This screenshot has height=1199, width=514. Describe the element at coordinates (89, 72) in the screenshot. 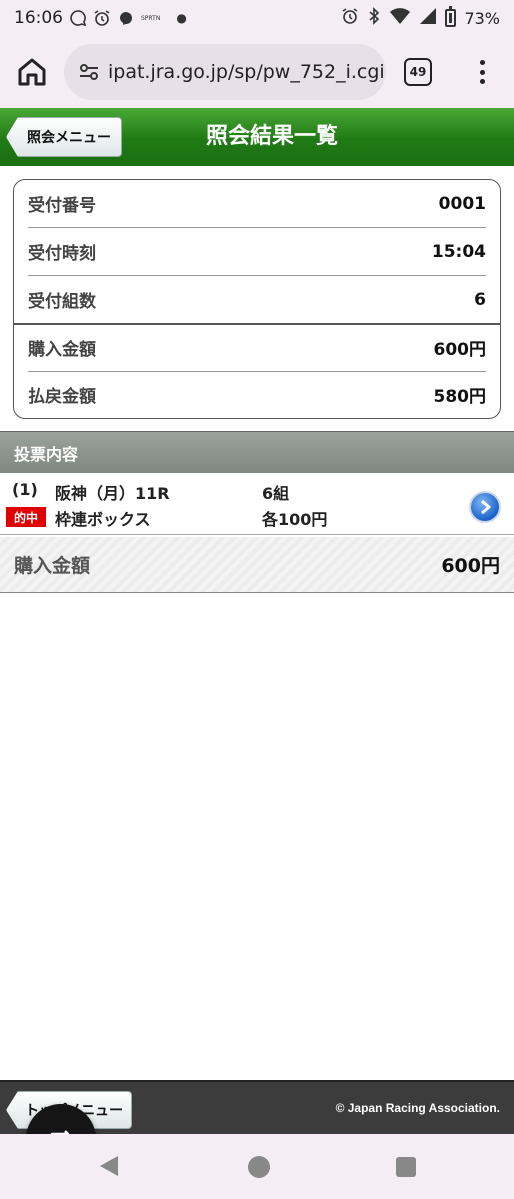

I see `site-settings-icon` at that location.